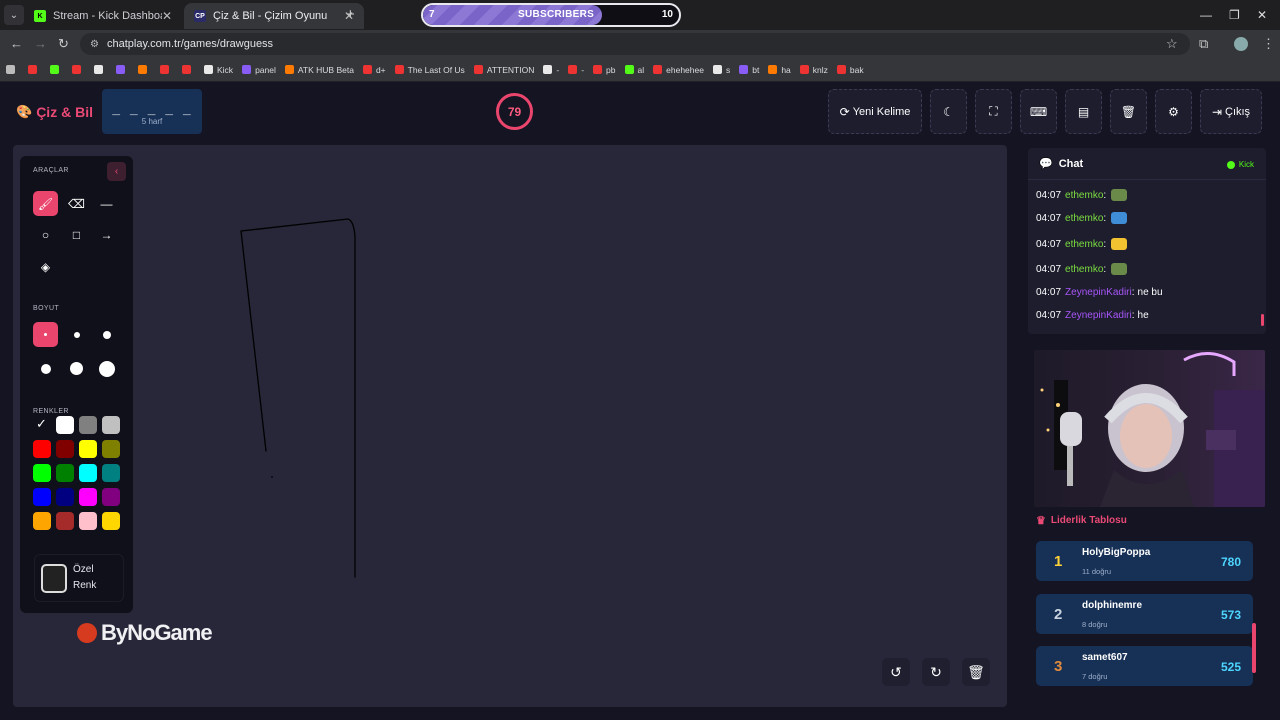 This screenshot has height=720, width=1280. Describe the element at coordinates (45, 234) in the screenshot. I see `circle-tool: ○` at that location.